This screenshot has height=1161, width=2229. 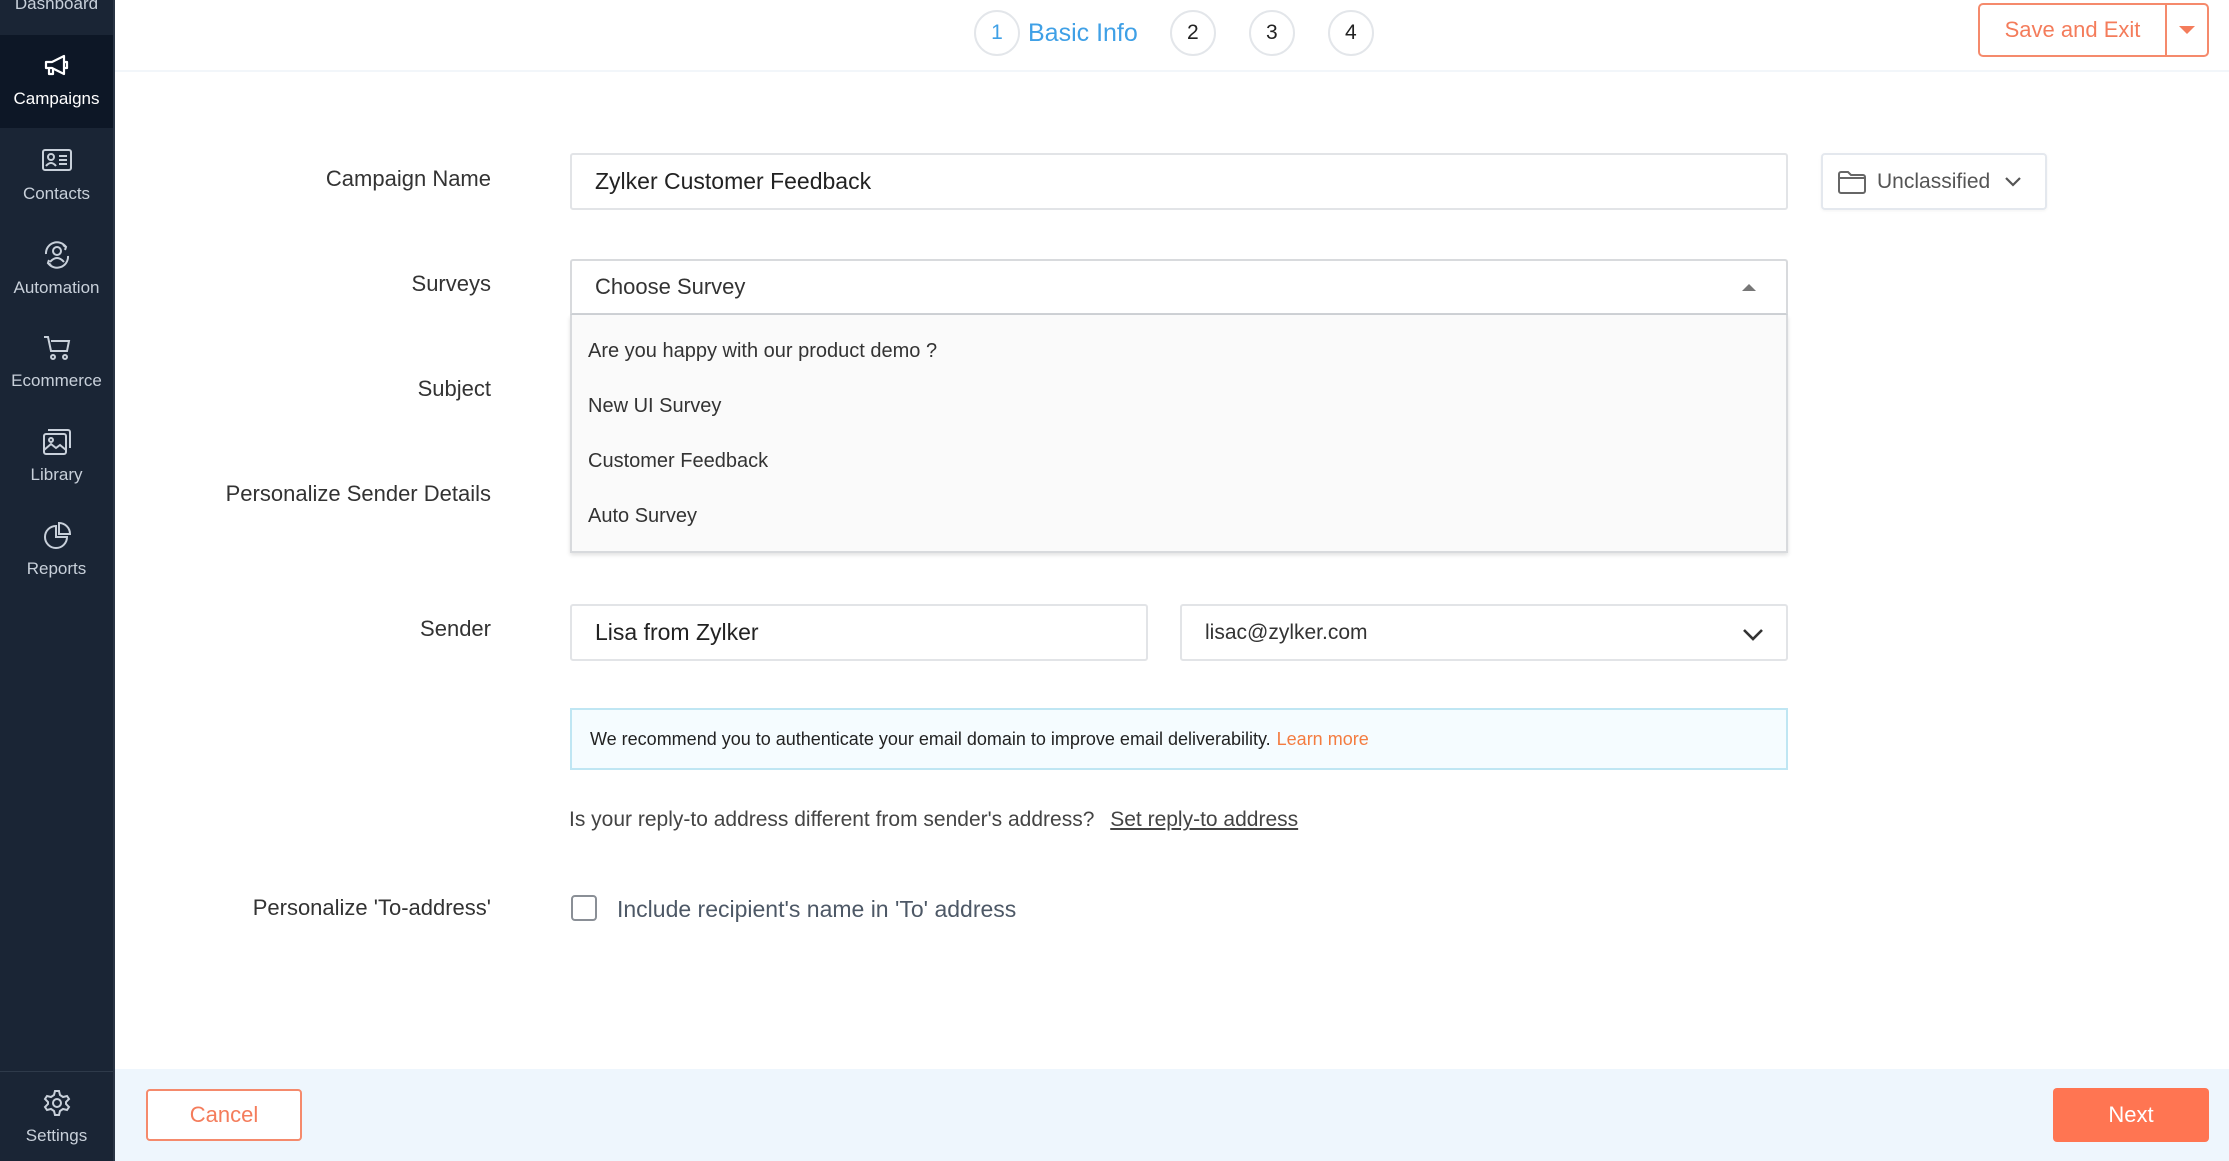 I want to click on sidebar-item-label: Settings, so click(x=56, y=1135).